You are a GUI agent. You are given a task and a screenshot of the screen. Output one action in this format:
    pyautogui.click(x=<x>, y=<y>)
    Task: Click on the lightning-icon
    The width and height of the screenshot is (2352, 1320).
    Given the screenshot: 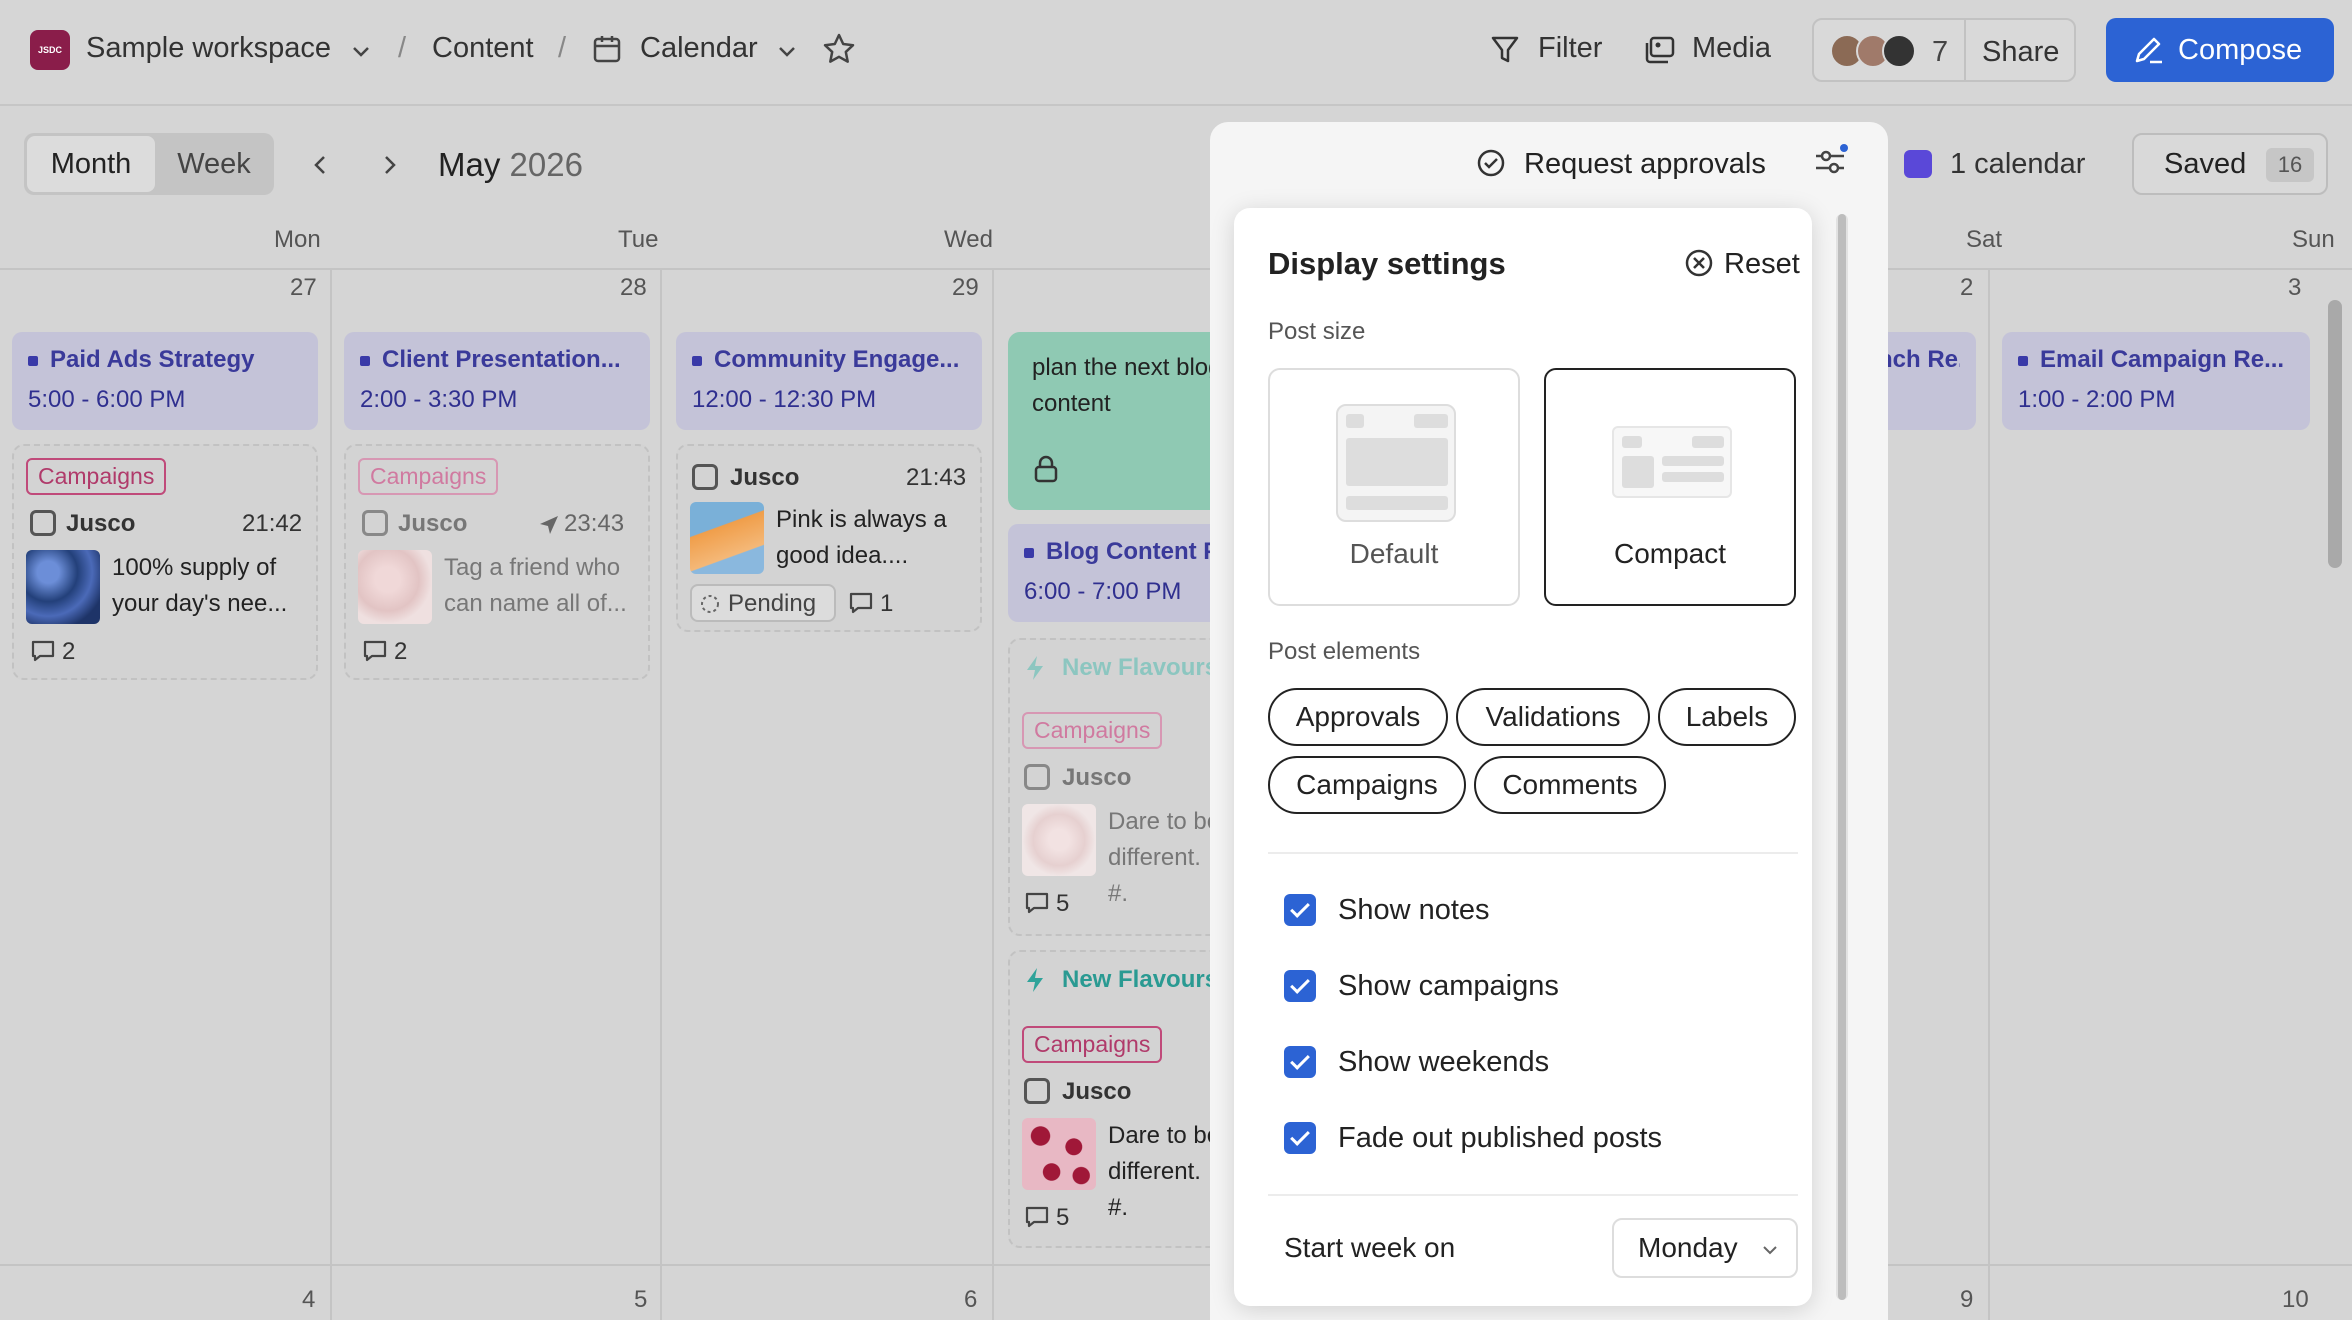 What is the action you would take?
    pyautogui.click(x=1035, y=980)
    